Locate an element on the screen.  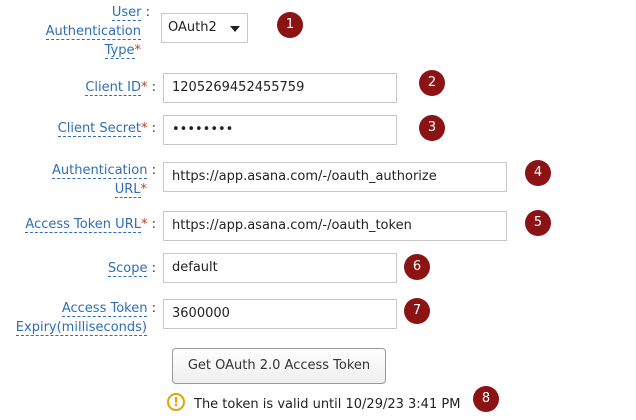
auth-url-label: Authentication : URL* is located at coordinates (88, 180).